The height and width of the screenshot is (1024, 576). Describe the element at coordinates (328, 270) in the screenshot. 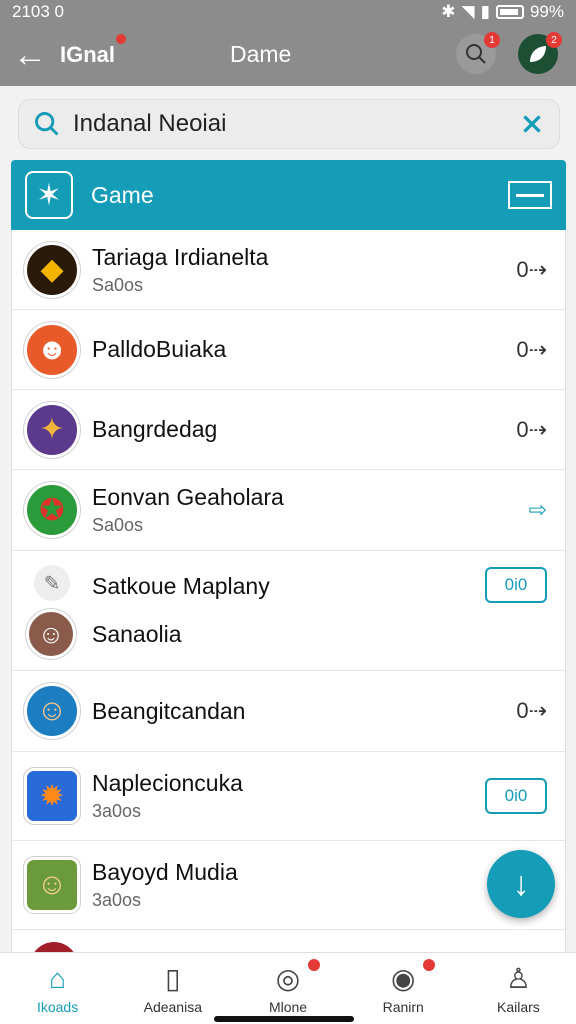

I see `list-item-text: Tariaga Irdianelta Sa0os` at that location.